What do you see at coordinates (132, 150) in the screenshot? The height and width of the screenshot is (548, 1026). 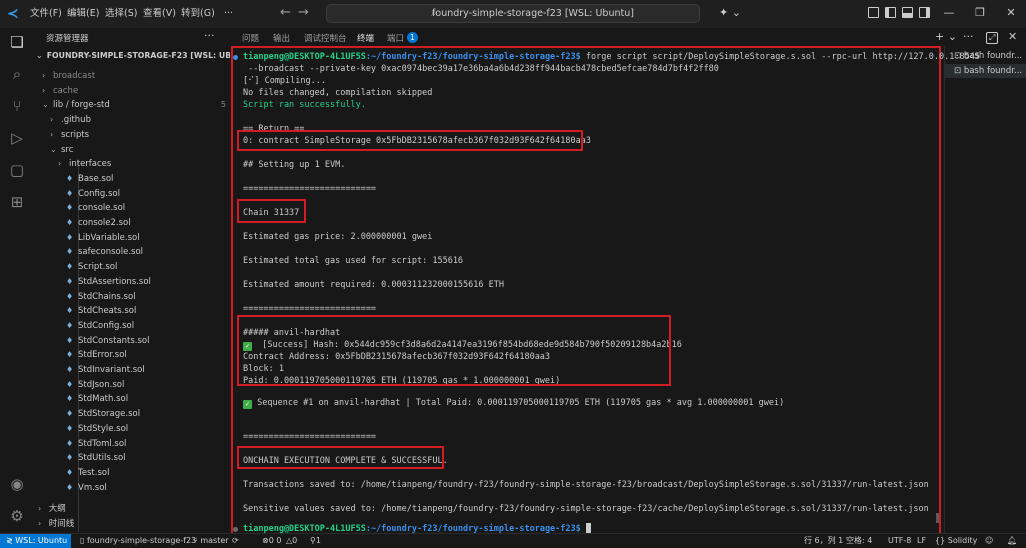 I see `folder-item: ⌄ src` at bounding box center [132, 150].